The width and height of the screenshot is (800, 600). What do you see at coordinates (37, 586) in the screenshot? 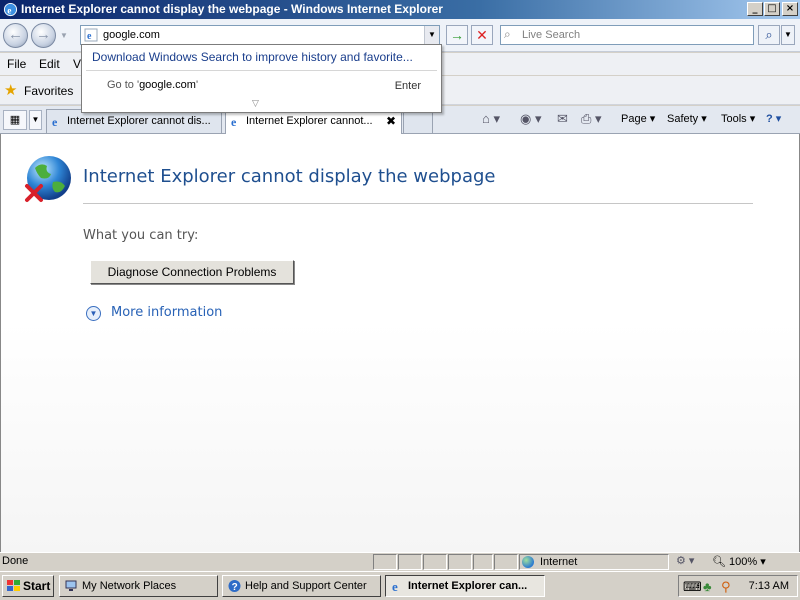
I see `start-label: Start` at bounding box center [37, 586].